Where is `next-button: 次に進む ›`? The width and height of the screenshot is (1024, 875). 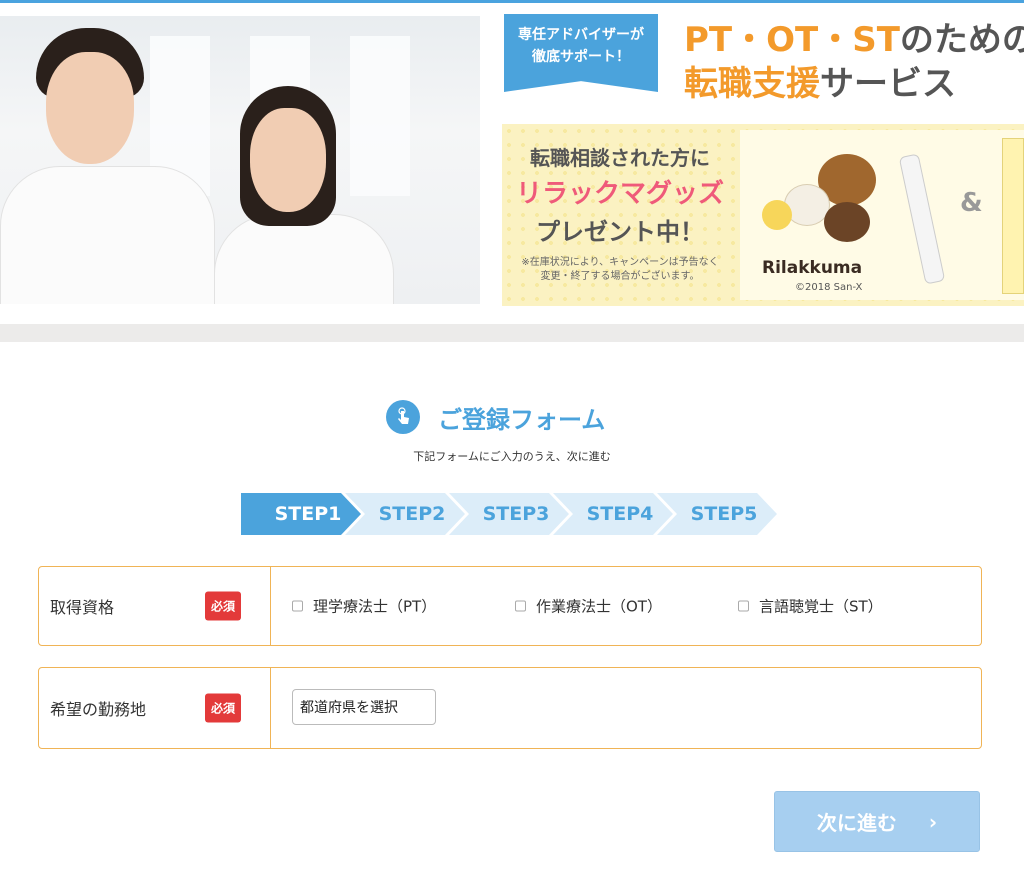 next-button: 次に進む › is located at coordinates (877, 821).